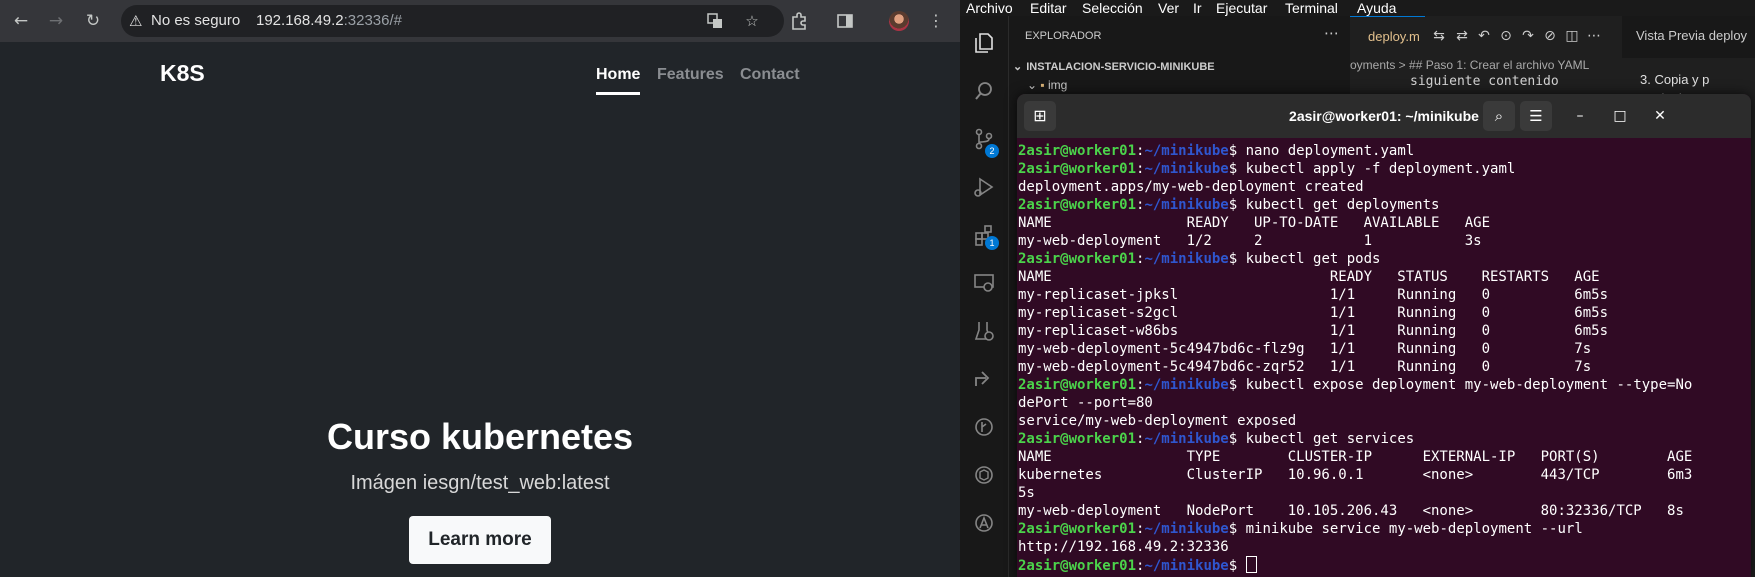 The height and width of the screenshot is (577, 1755). I want to click on source-control-badge: 2, so click(992, 151).